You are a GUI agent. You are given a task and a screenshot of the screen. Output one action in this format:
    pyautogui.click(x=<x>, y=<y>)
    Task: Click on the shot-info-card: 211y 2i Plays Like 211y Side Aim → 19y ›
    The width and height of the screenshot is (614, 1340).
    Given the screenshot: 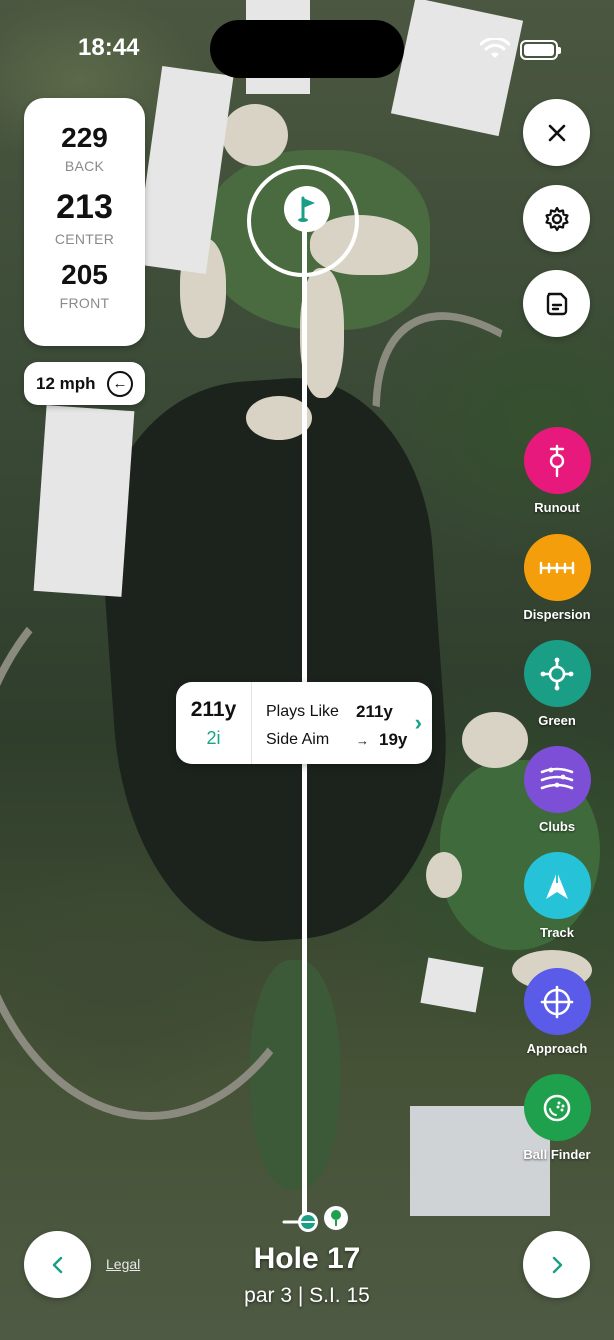 What is the action you would take?
    pyautogui.click(x=304, y=723)
    